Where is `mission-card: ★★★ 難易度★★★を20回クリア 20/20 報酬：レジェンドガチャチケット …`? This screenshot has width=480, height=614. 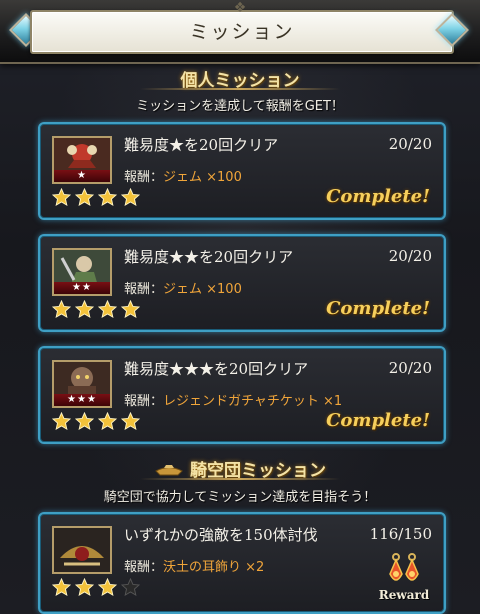 mission-card: ★★★ 難易度★★★を20回クリア 20/20 報酬：レジェンドガチャチケット … is located at coordinates (242, 395).